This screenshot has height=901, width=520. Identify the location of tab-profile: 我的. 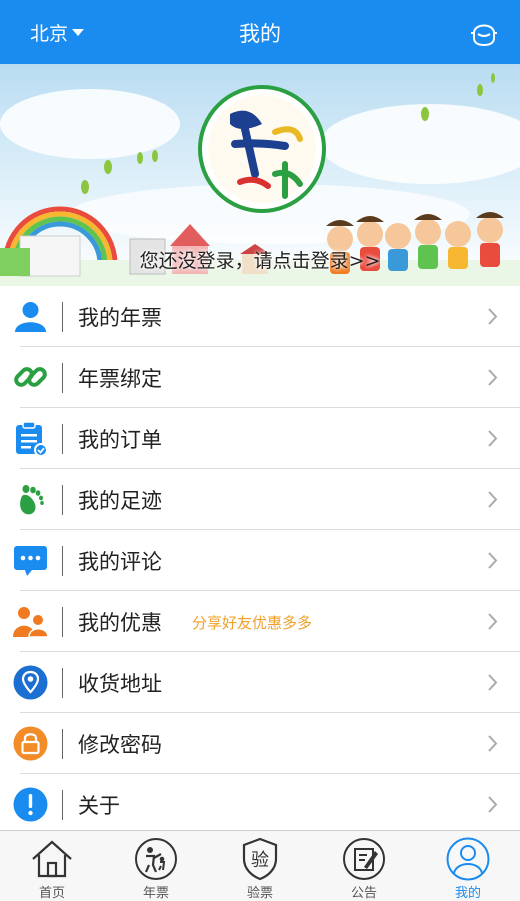
(468, 866).